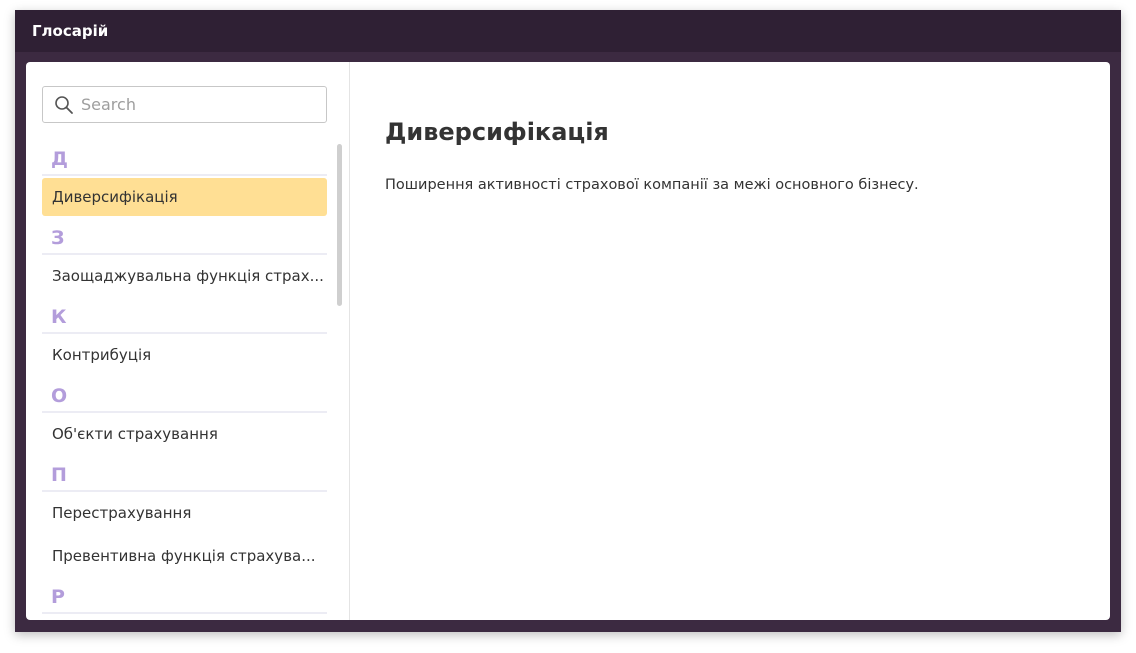 Image resolution: width=1136 pixels, height=653 pixels. What do you see at coordinates (64, 105) in the screenshot?
I see `search-icon` at bounding box center [64, 105].